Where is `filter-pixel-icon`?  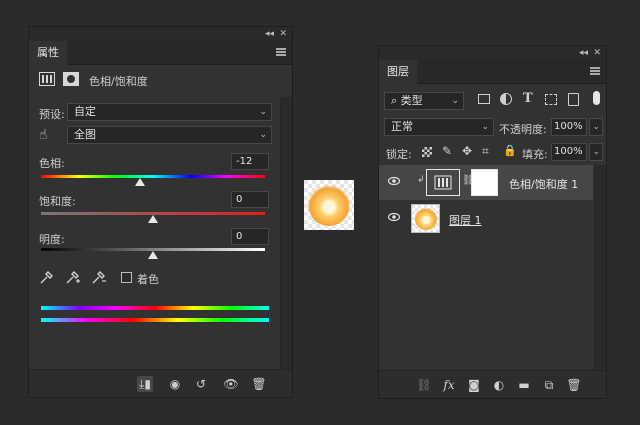 filter-pixel-icon is located at coordinates (484, 99).